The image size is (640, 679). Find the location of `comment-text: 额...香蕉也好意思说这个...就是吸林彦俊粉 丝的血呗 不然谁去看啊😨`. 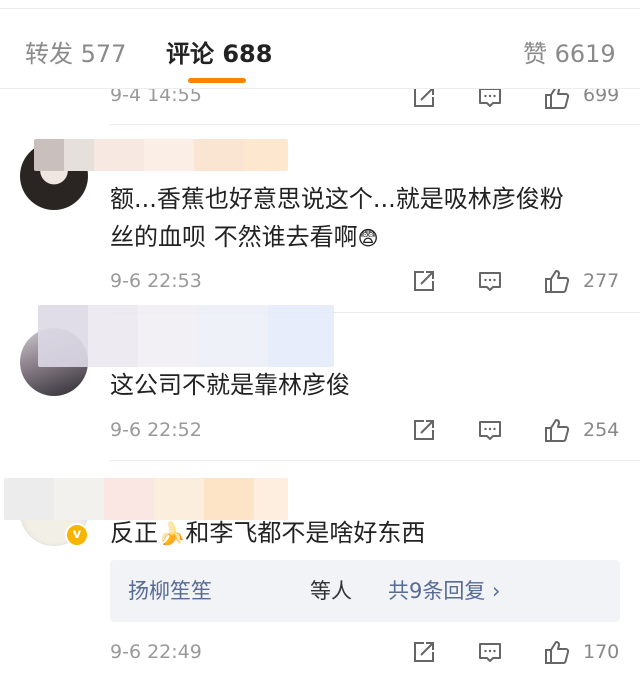

comment-text: 额...香蕉也好意思说这个...就是吸林彦俊粉 丝的血呗 不然谁去看啊😨 is located at coordinates (337, 218).